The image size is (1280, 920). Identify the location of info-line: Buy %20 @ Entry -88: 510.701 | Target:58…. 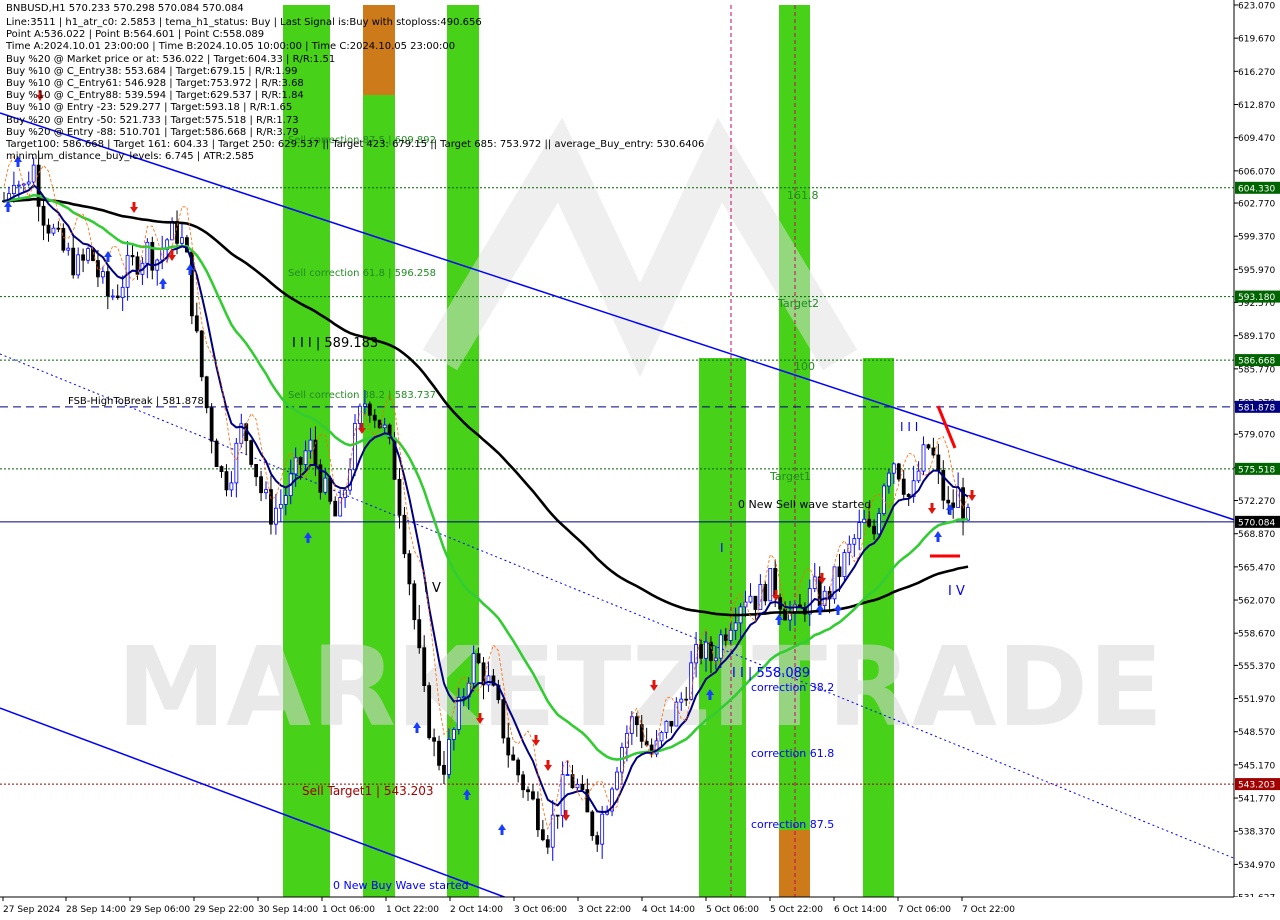
(152, 132).